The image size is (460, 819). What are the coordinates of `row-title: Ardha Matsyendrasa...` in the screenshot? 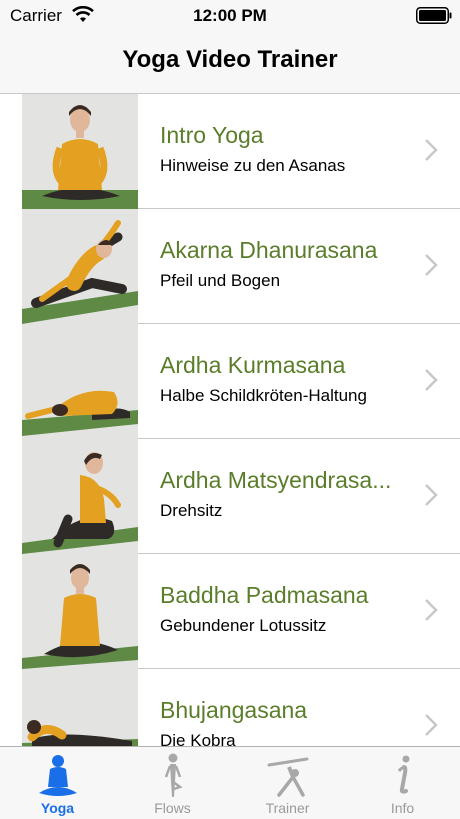 It's located at (276, 480).